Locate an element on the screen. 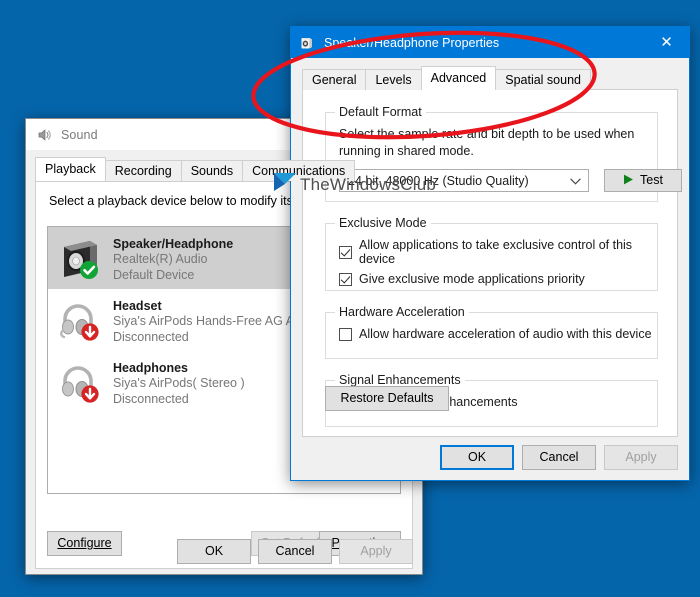 The width and height of the screenshot is (700, 597). sound-window-footer: OK Cancel Apply is located at coordinates (295, 551).